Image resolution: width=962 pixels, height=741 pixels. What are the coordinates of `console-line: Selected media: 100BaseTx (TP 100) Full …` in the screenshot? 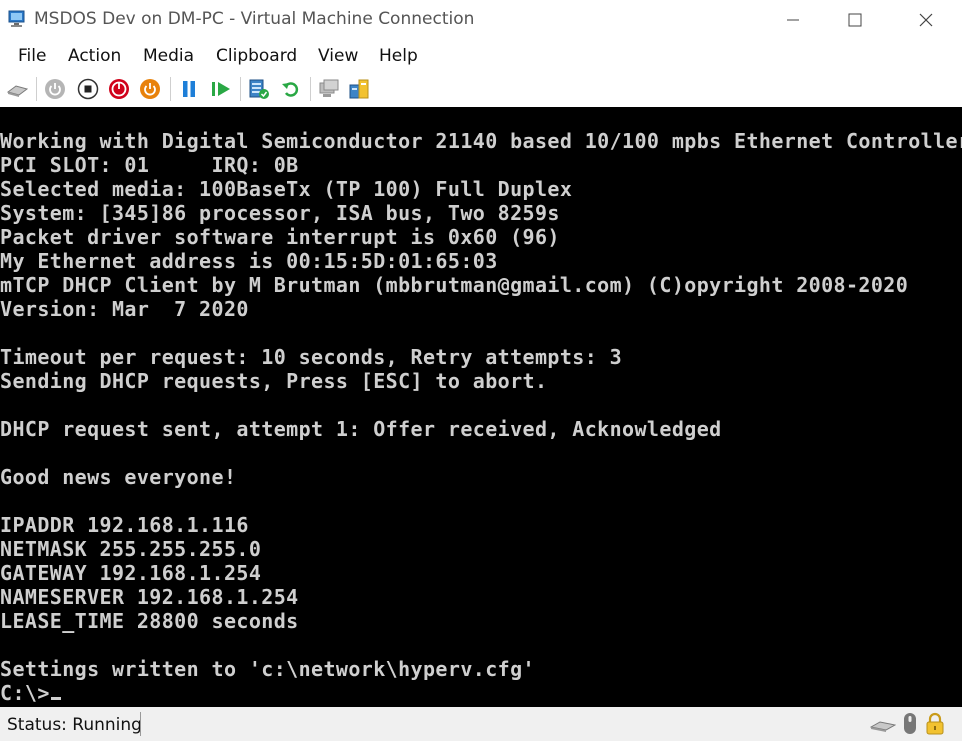 It's located at (286, 189).